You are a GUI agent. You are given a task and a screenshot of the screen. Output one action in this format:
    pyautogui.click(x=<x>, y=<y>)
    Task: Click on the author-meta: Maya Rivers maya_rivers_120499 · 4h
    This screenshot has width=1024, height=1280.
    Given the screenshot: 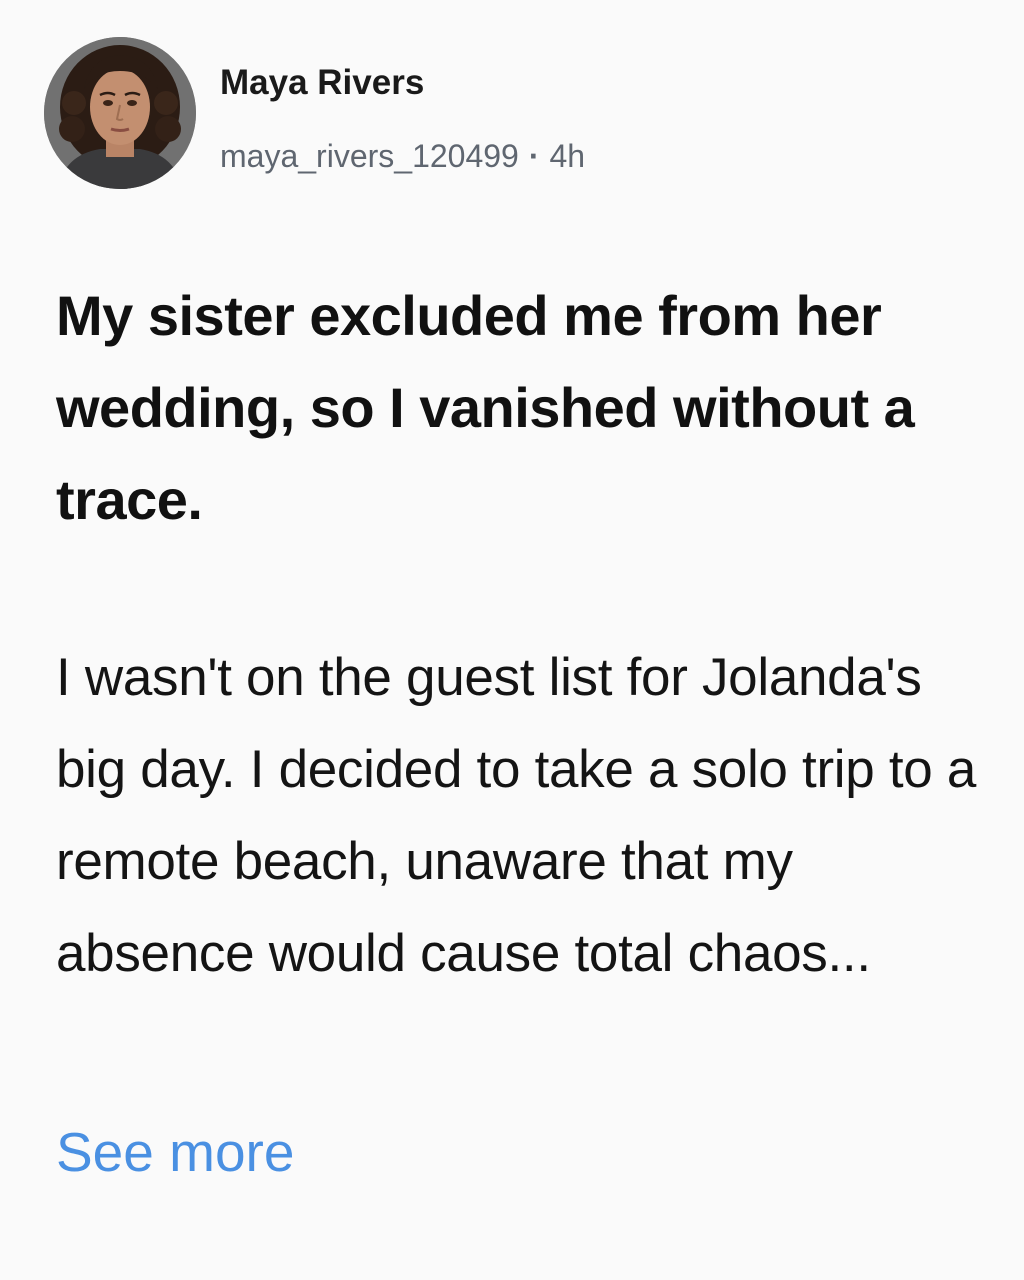 What is the action you would take?
    pyautogui.click(x=402, y=106)
    